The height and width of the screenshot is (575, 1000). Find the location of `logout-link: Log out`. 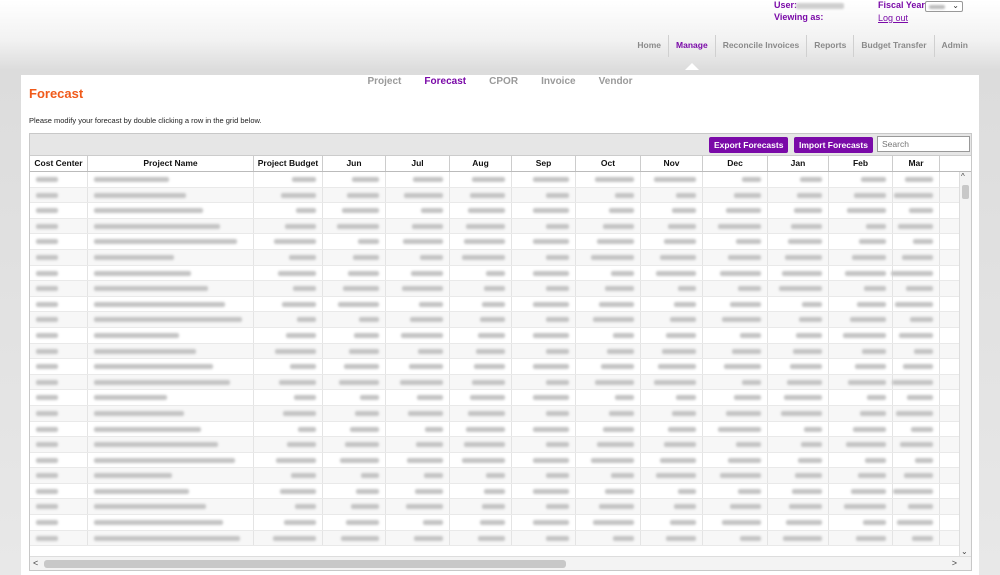

logout-link: Log out is located at coordinates (893, 18).